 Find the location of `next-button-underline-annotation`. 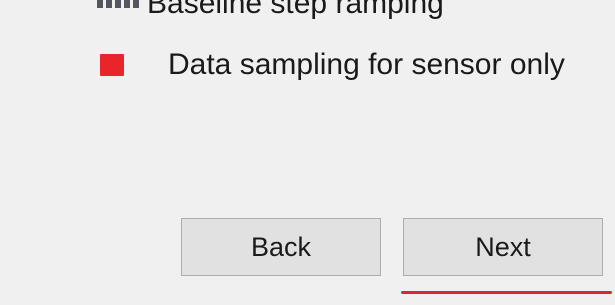

next-button-underline-annotation is located at coordinates (506, 292).